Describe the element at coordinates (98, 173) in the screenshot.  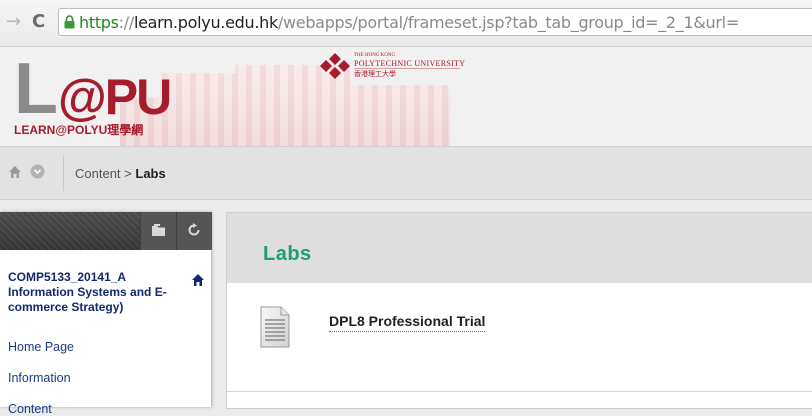
I see `breadcrumb-item-content: Content` at that location.